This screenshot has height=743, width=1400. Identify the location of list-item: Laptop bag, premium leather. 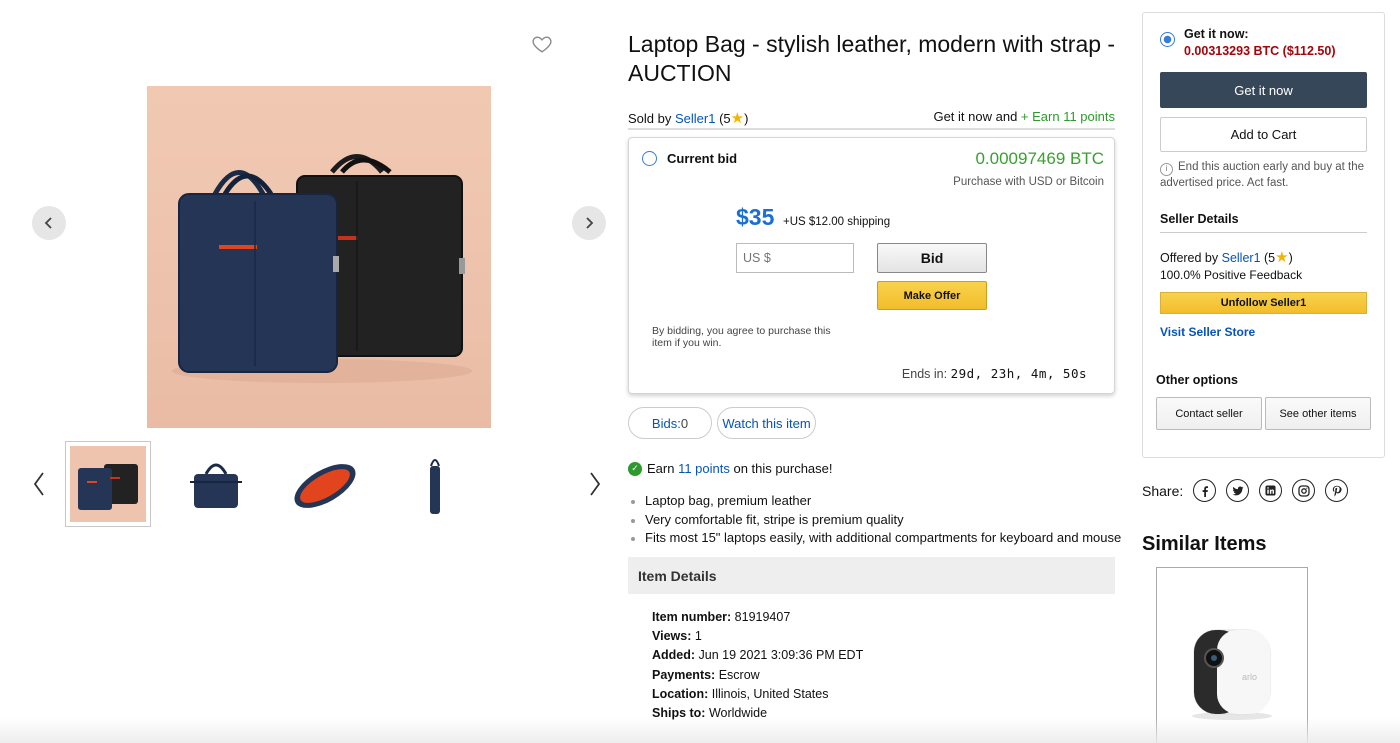
(874, 501).